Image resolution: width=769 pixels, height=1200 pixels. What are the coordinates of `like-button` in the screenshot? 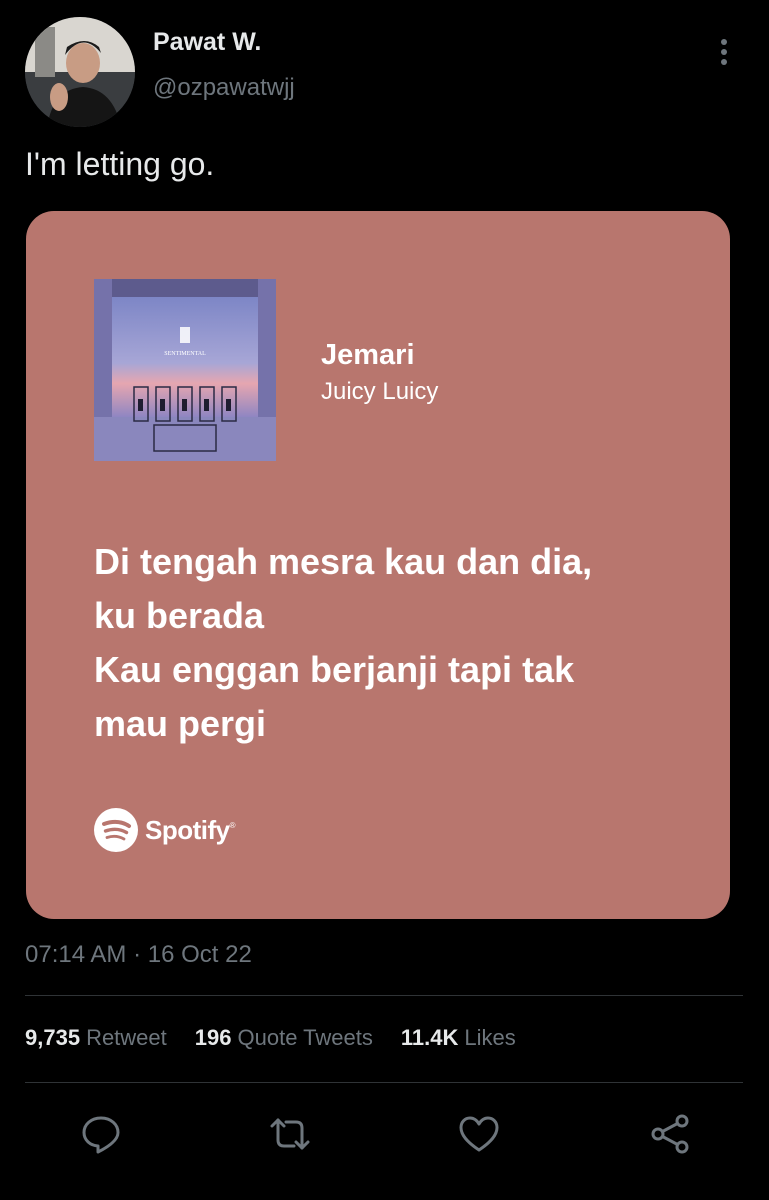 It's located at (479, 1134).